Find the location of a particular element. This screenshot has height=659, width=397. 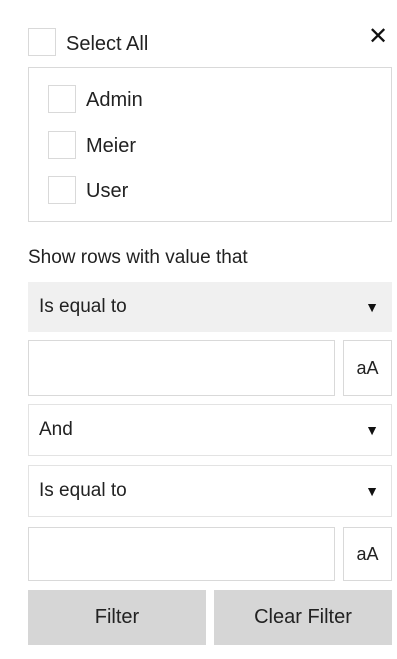

select-all-label: Select All is located at coordinates (107, 44).